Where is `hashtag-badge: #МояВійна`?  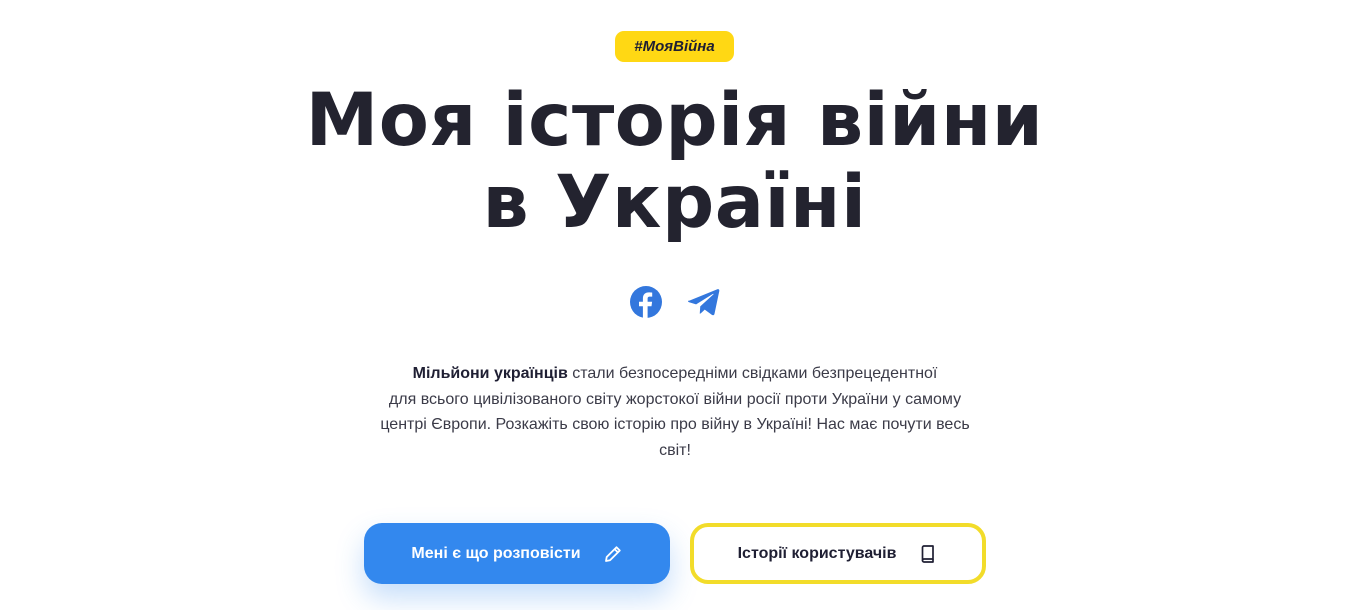
hashtag-badge: #МояВійна is located at coordinates (674, 46).